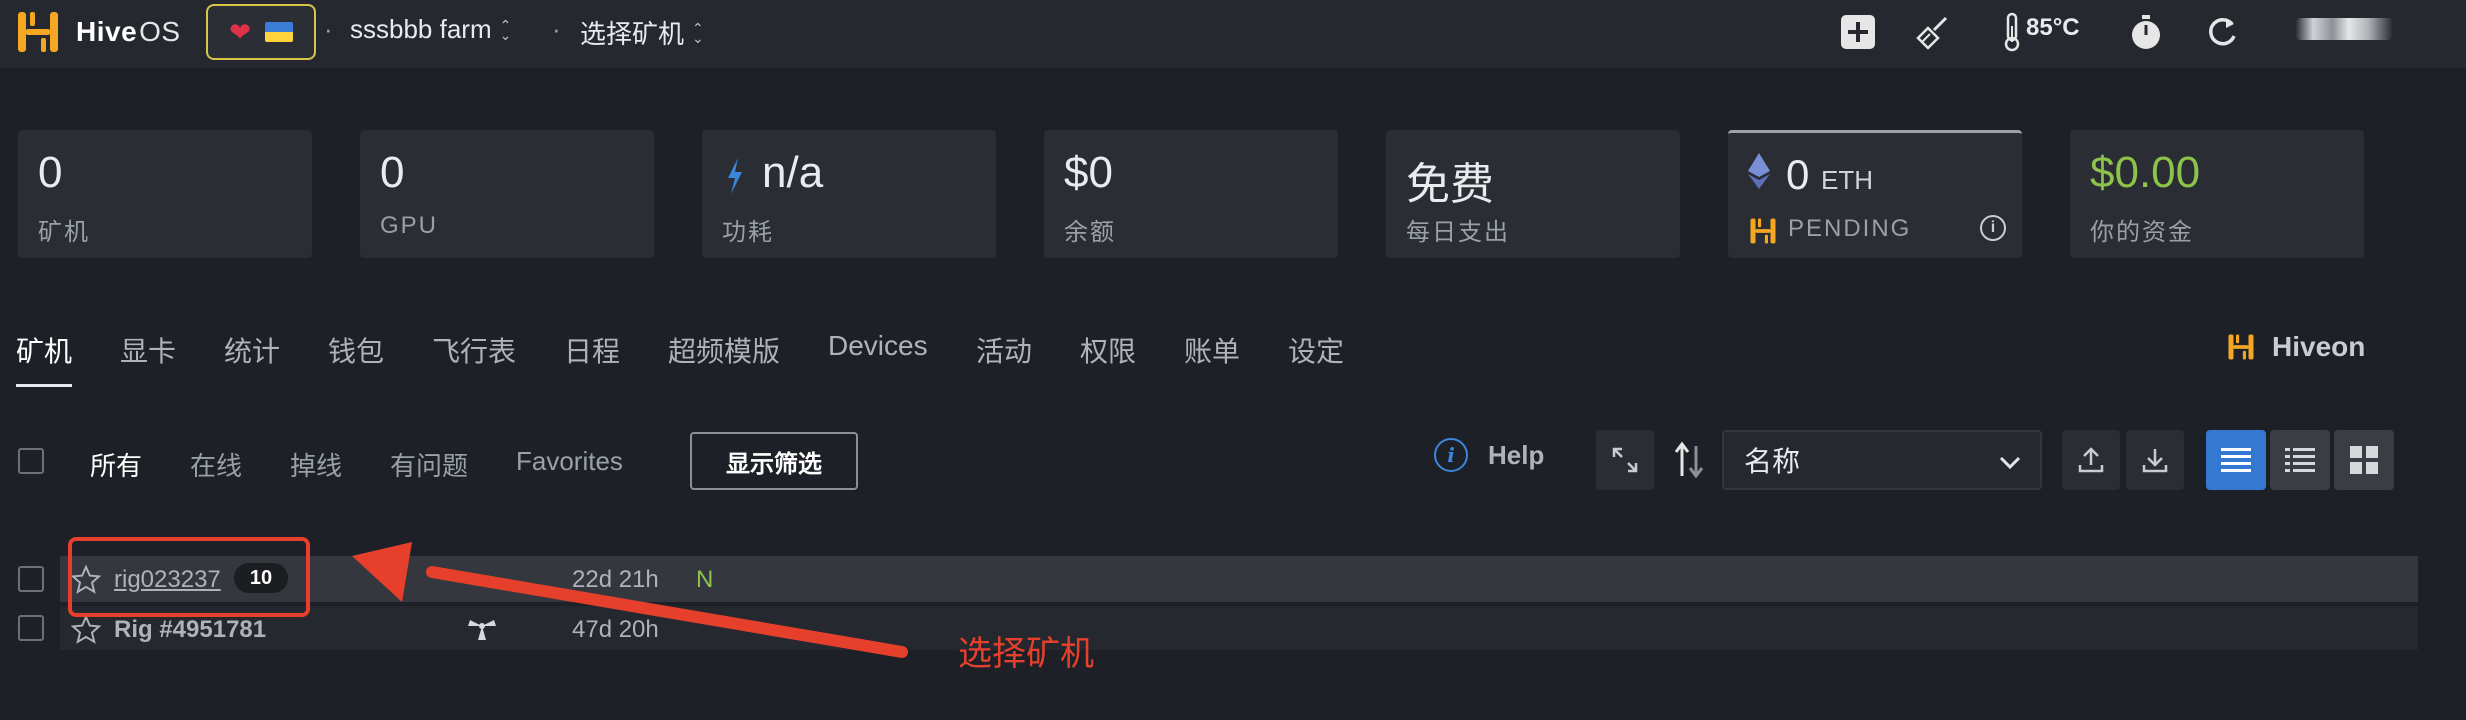  Describe the element at coordinates (1759, 171) in the screenshot. I see `ethereum-icon` at that location.